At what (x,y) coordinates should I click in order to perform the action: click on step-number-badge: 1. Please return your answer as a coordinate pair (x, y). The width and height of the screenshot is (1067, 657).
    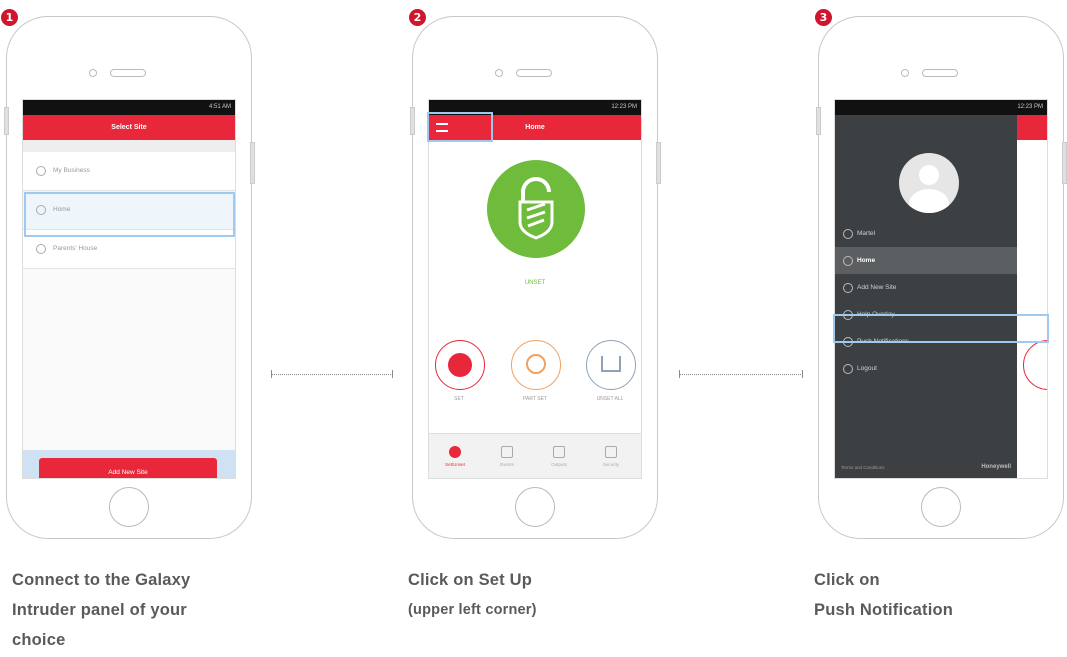
    Looking at the image, I should click on (9, 17).